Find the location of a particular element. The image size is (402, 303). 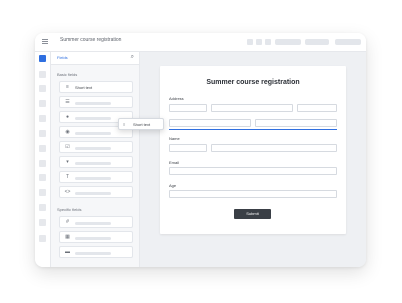

sidebar-header: Fields ⌕ is located at coordinates (95, 58).